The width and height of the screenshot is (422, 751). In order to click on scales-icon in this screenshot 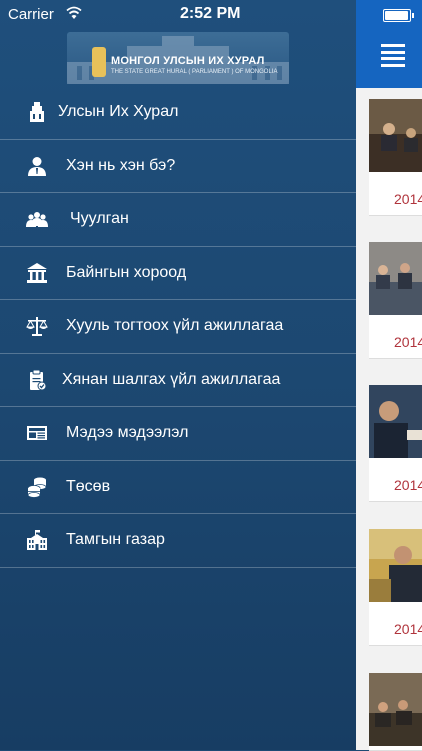, I will do `click(37, 326)`.